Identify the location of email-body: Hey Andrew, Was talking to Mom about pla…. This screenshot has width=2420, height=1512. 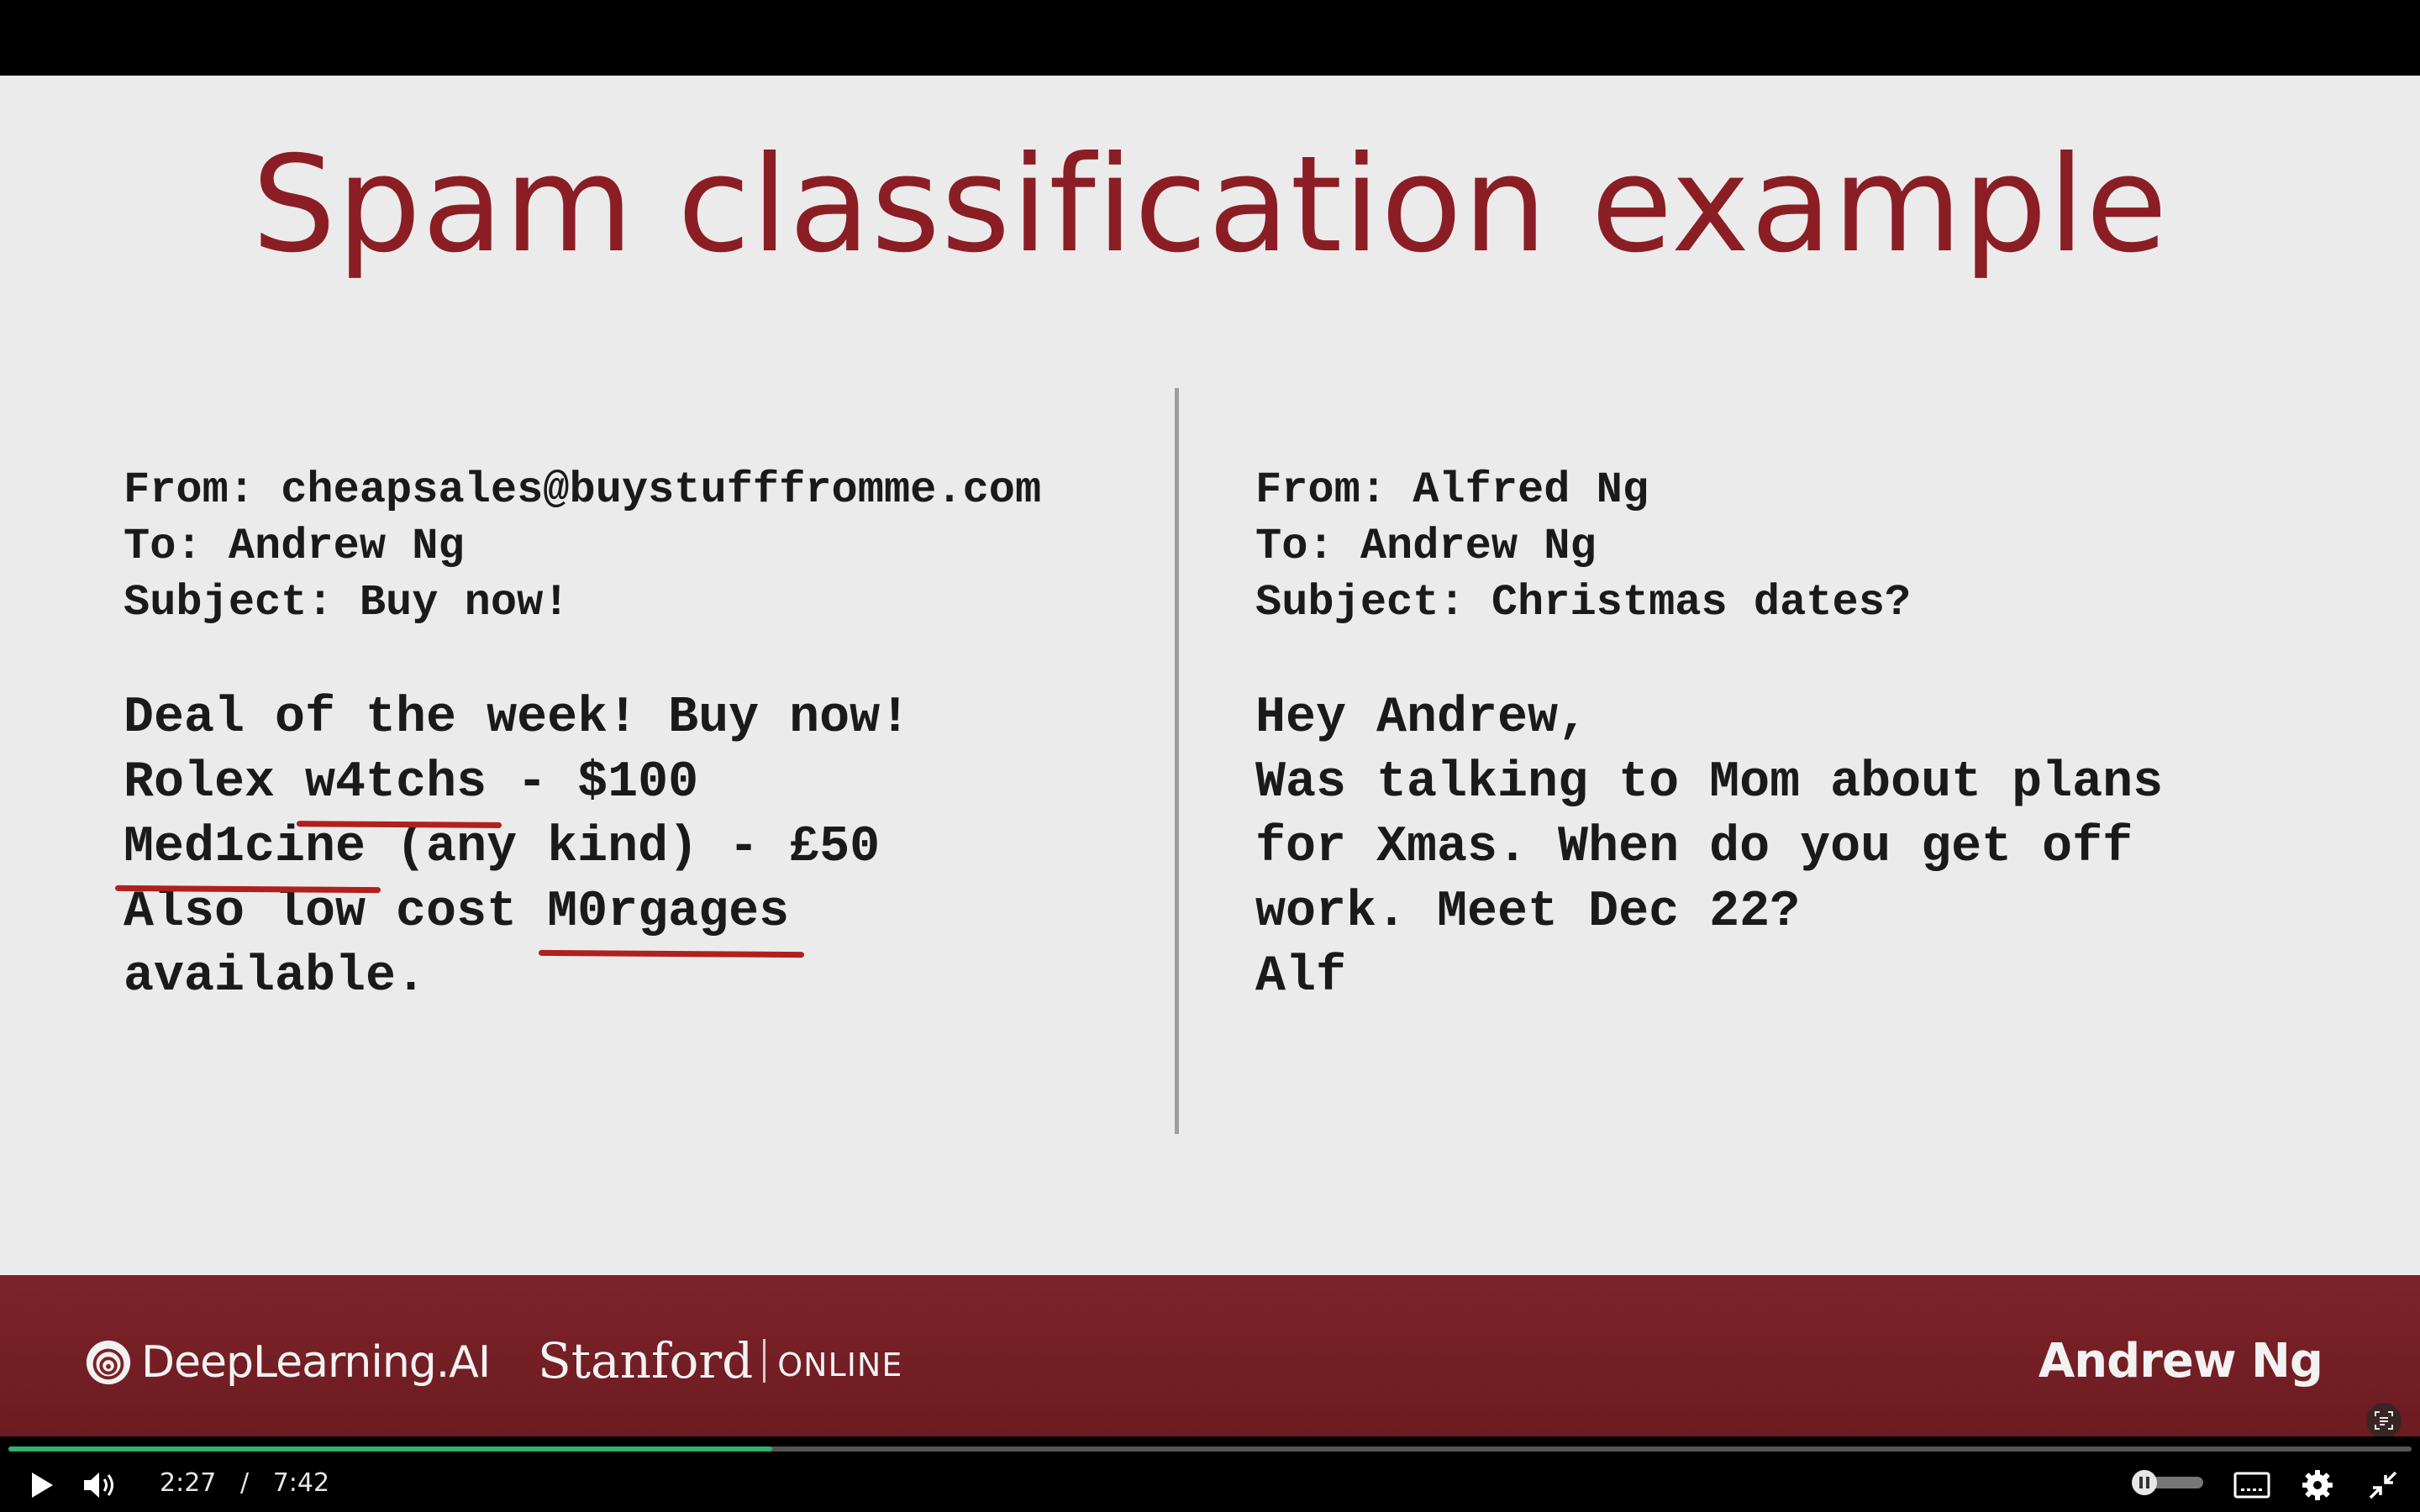
(1709, 848).